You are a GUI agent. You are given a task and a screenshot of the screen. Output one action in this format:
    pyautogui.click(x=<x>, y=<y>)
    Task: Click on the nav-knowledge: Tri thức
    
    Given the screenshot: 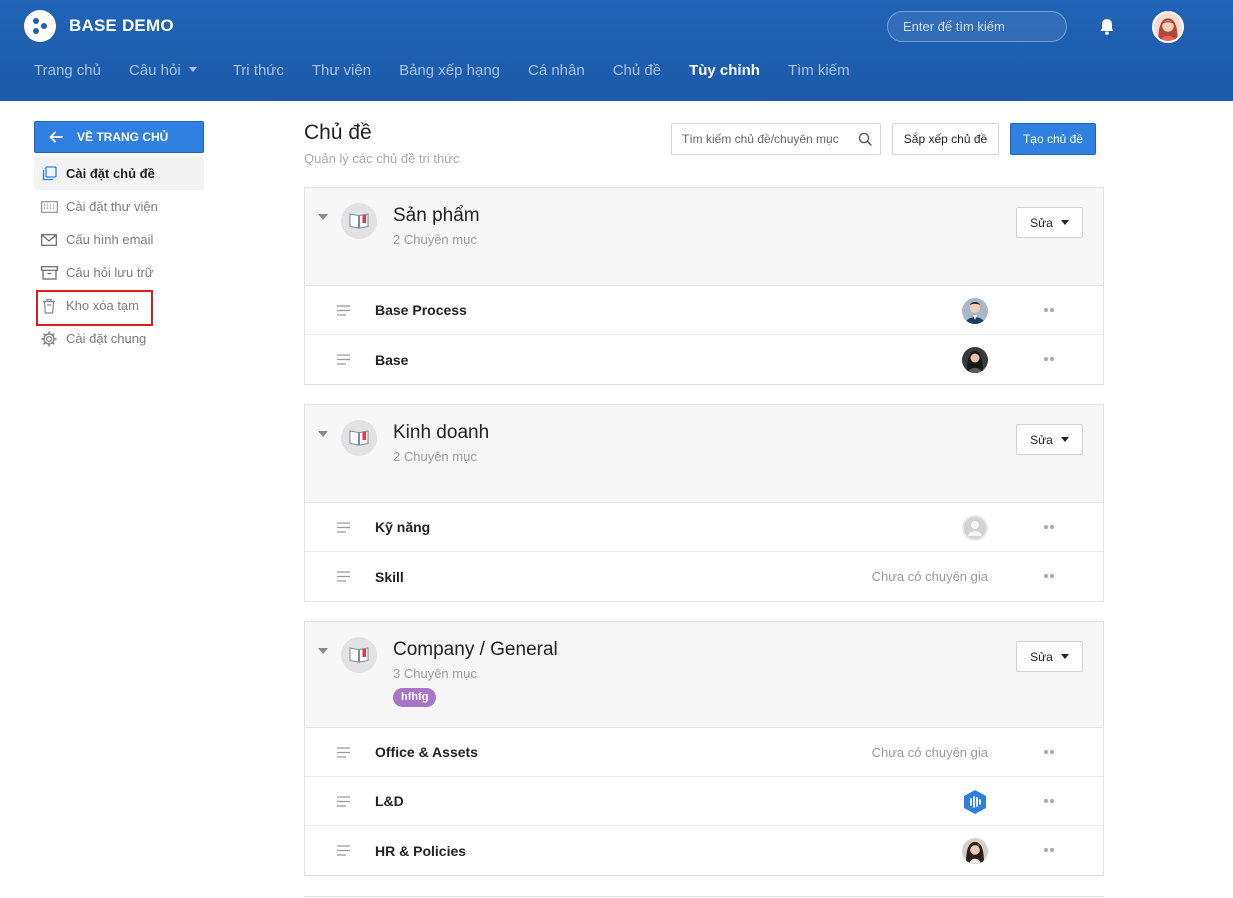 What is the action you would take?
    pyautogui.click(x=258, y=73)
    